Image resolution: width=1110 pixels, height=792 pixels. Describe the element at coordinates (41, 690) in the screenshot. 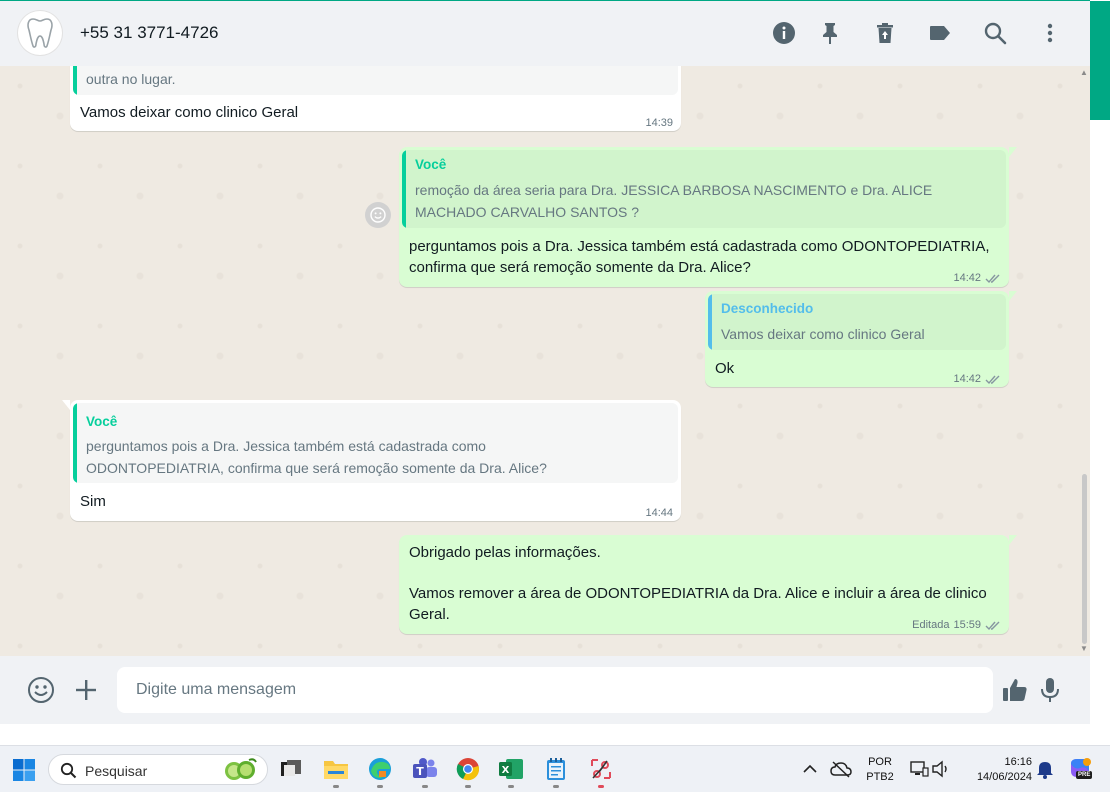

I see `emoji-icon` at that location.